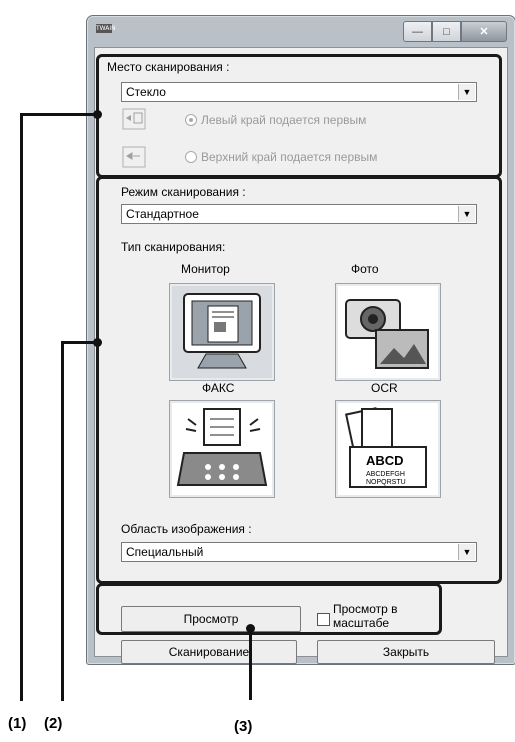 The height and width of the screenshot is (742, 515). I want to click on close-window-button: ✕, so click(484, 31).